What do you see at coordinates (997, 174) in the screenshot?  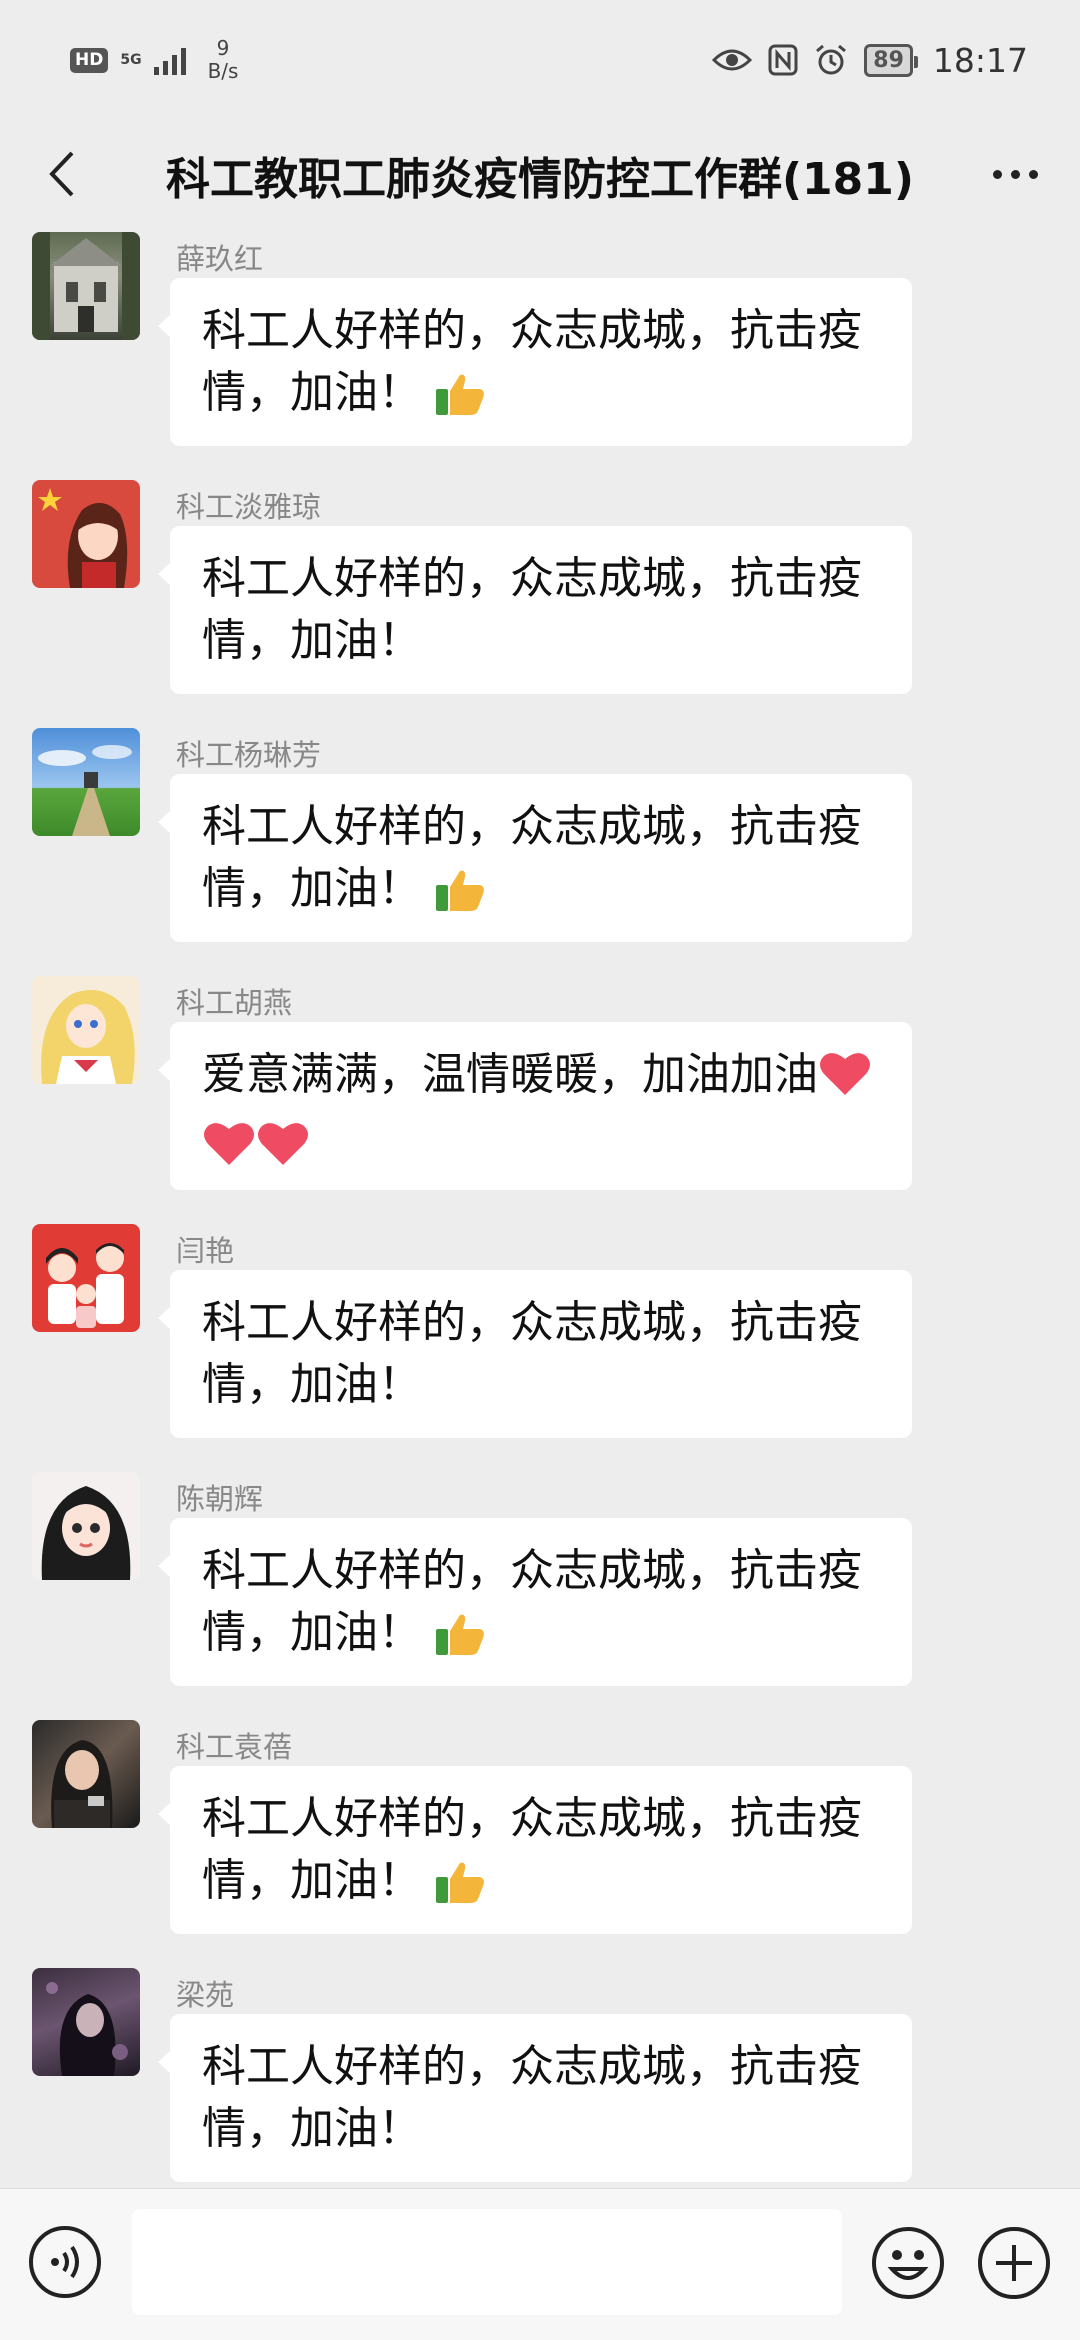 I see `more-dots-icon` at bounding box center [997, 174].